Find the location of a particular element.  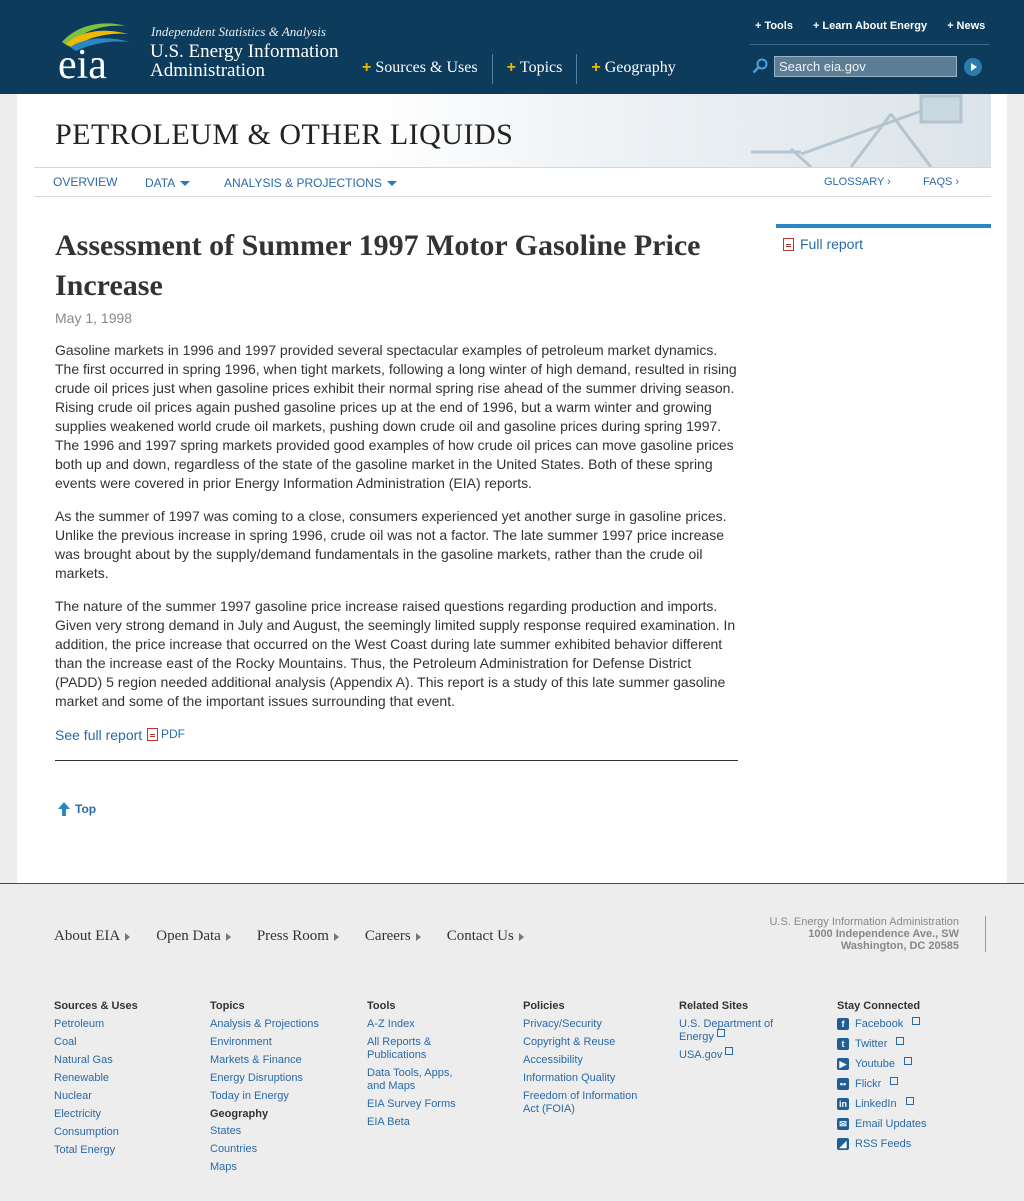

footer-link: A-Z Index is located at coordinates (417, 1024).